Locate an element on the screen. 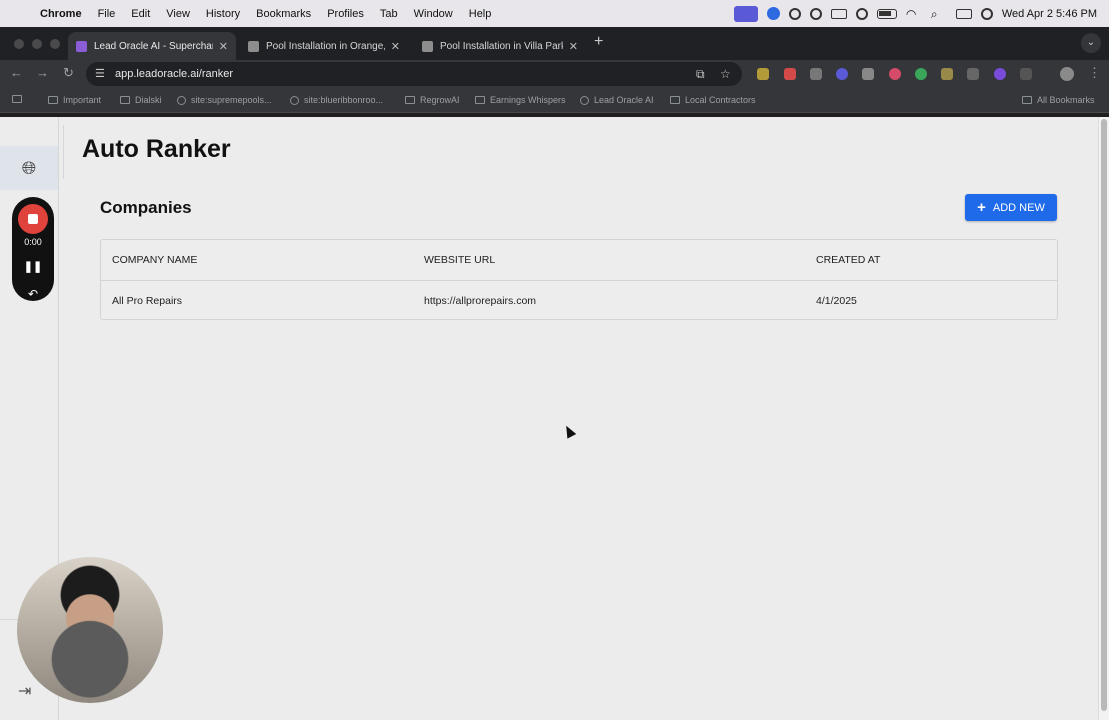 The image size is (1109, 720). window-controls is located at coordinates (37, 44).